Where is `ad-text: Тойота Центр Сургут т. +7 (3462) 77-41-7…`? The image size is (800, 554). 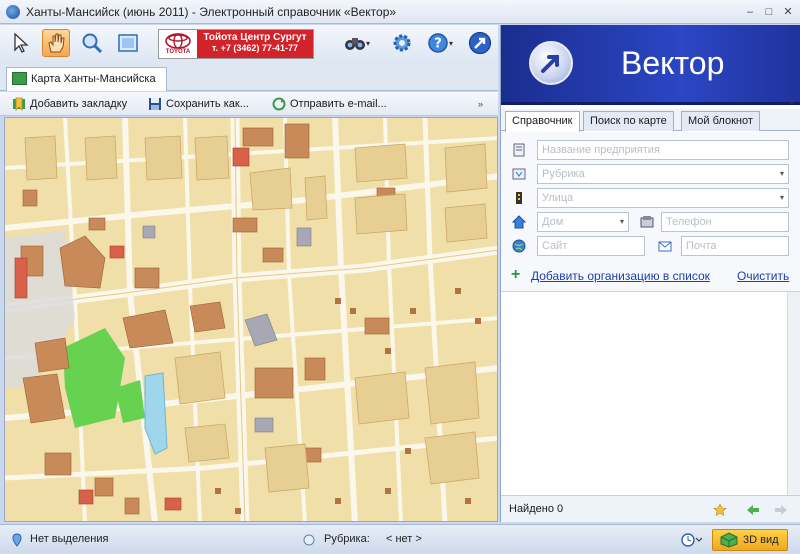 ad-text: Тойота Центр Сургут т. +7 (3462) 77-41-7… is located at coordinates (255, 44).